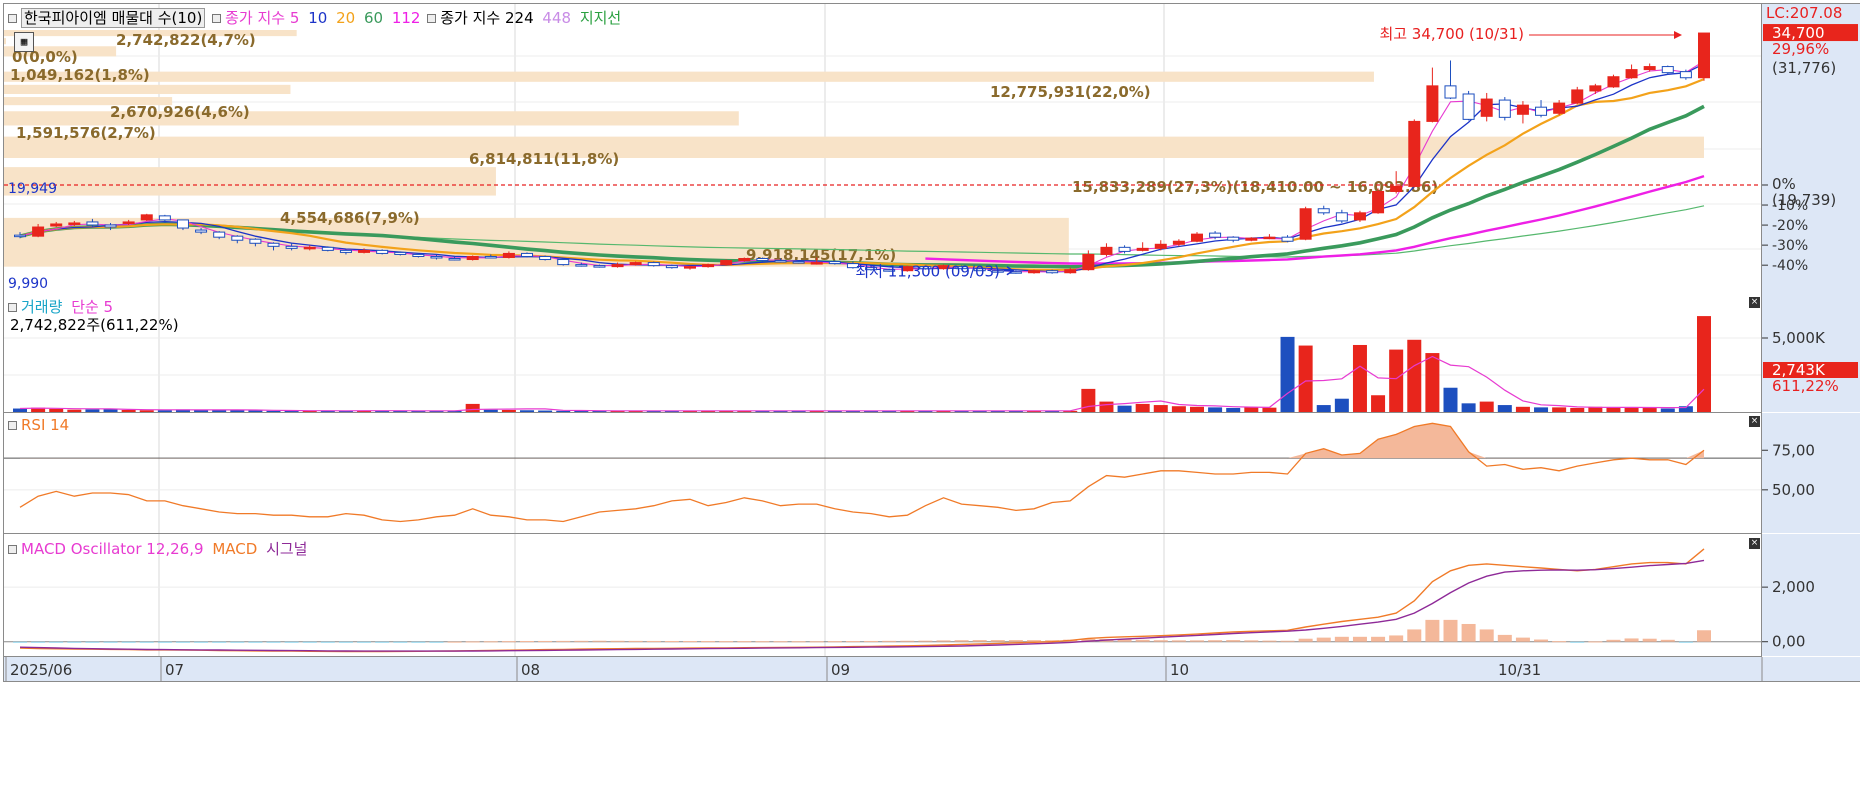  What do you see at coordinates (1810, 353) in the screenshot?
I see `volume-axis: 5,000K 2,743K 611,22%` at bounding box center [1810, 353].